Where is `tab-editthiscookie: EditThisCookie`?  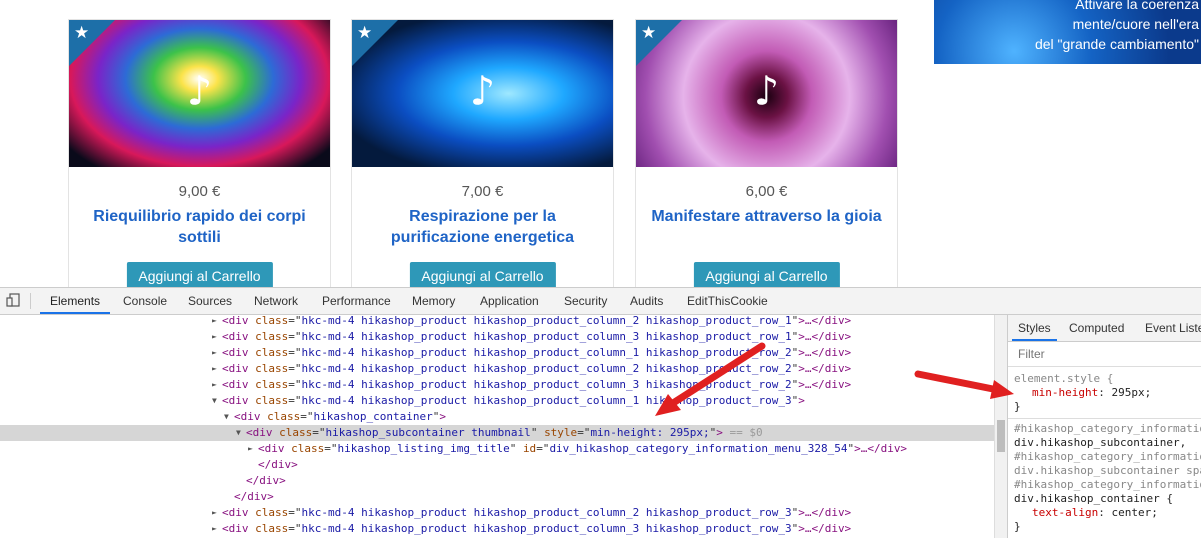
tab-editthiscookie: EditThisCookie is located at coordinates (727, 301).